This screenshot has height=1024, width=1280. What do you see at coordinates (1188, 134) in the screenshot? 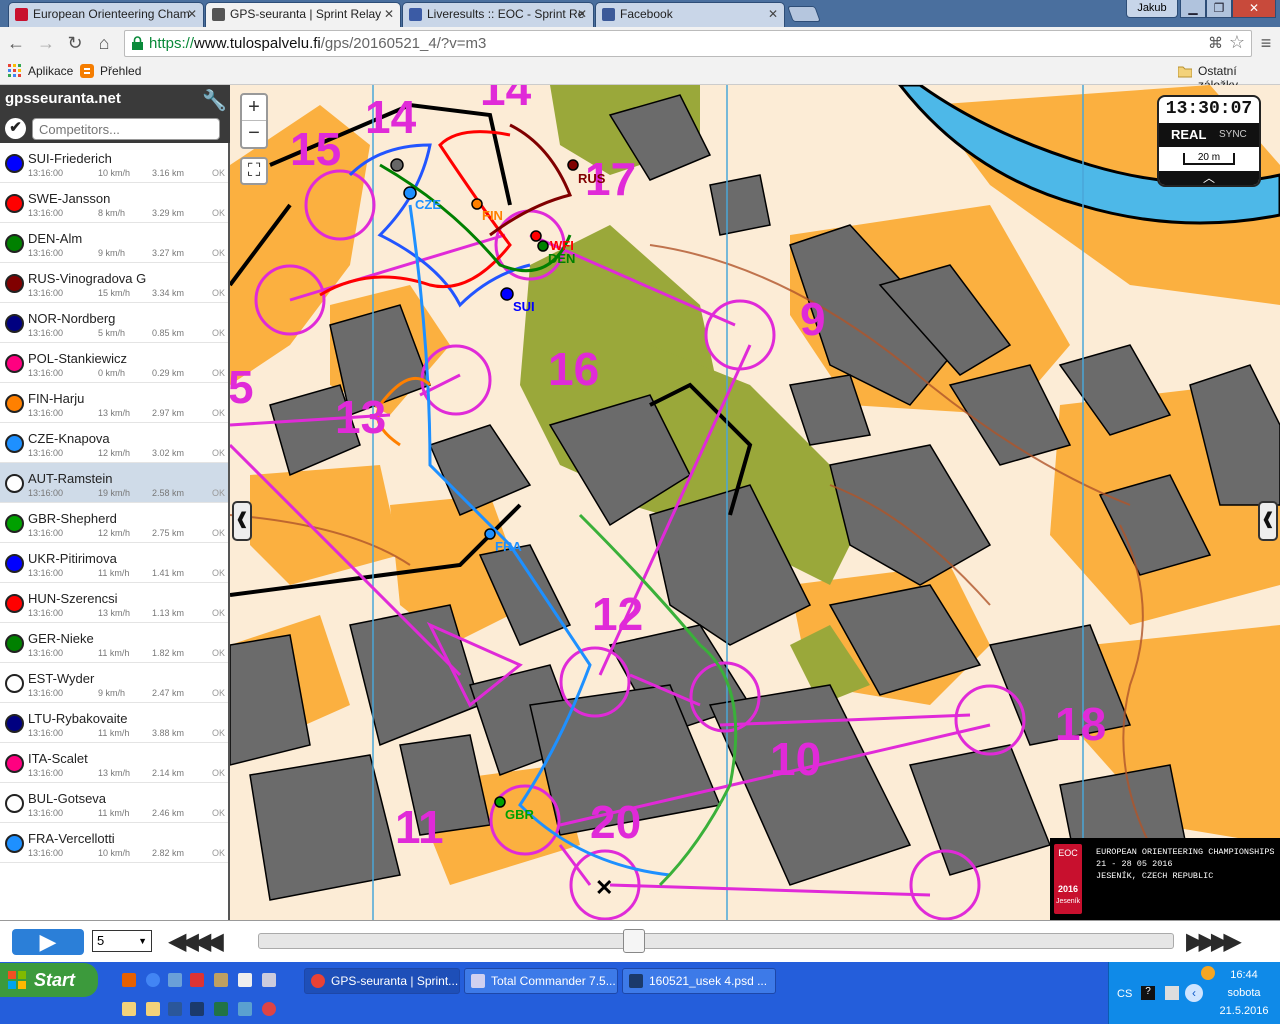
I see `real-mode-toggle: REAL` at bounding box center [1188, 134].